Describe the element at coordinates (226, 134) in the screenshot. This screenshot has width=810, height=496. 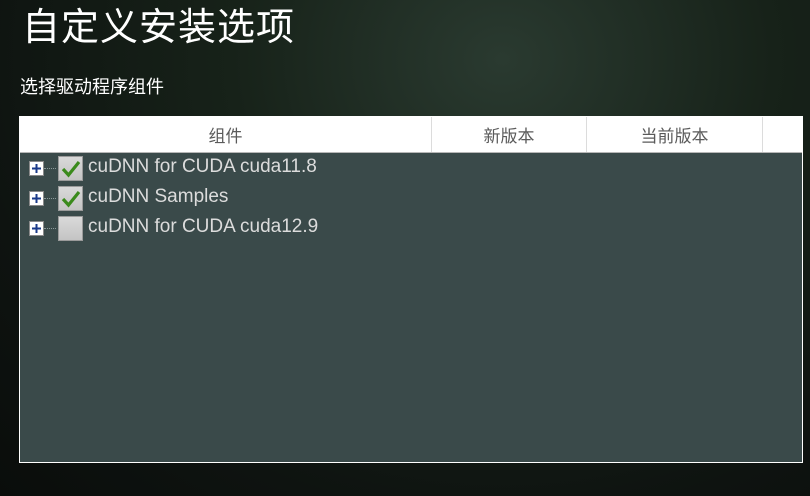
I see `column-header-component: 组件` at that location.